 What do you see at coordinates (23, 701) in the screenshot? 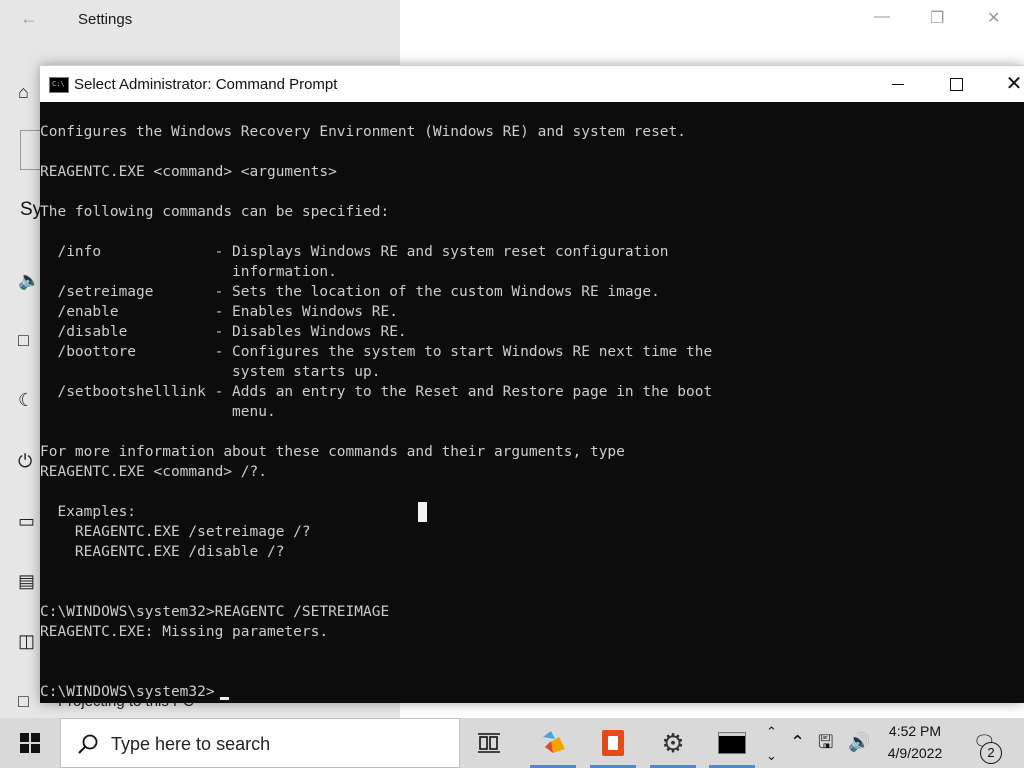
I see `projecting-icon: □` at bounding box center [23, 701].